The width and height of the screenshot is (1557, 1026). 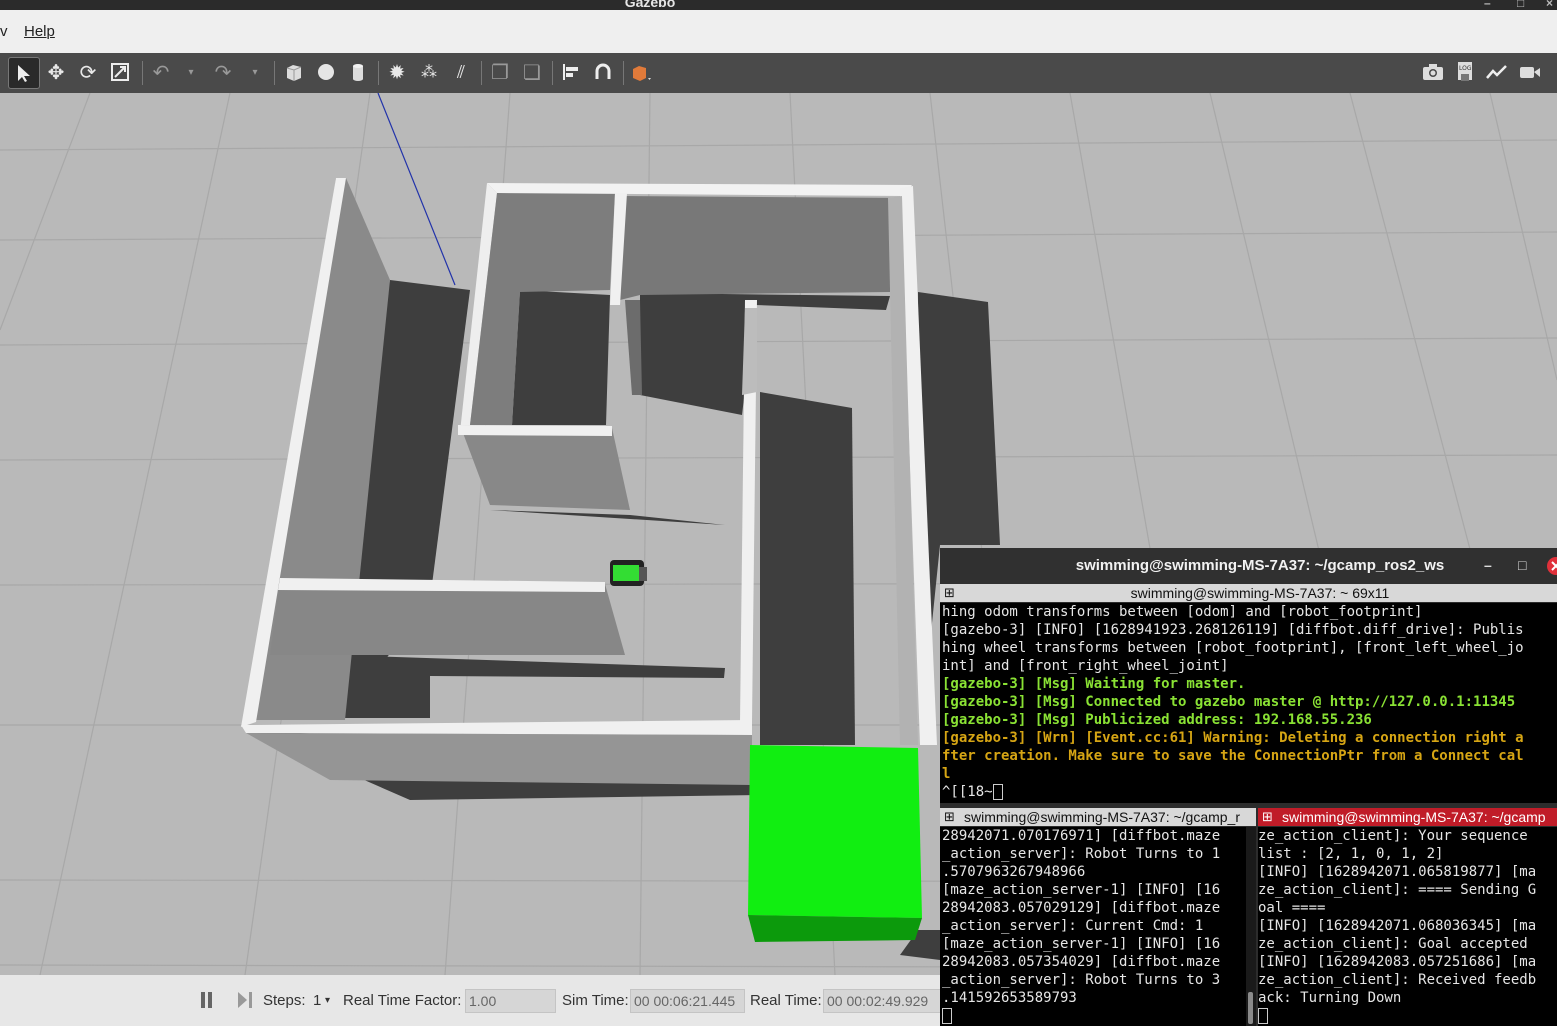 I want to click on left-pane-title: swimming@swimming-MS-7A37: ~/gcamp_r, so click(x=1102, y=817).